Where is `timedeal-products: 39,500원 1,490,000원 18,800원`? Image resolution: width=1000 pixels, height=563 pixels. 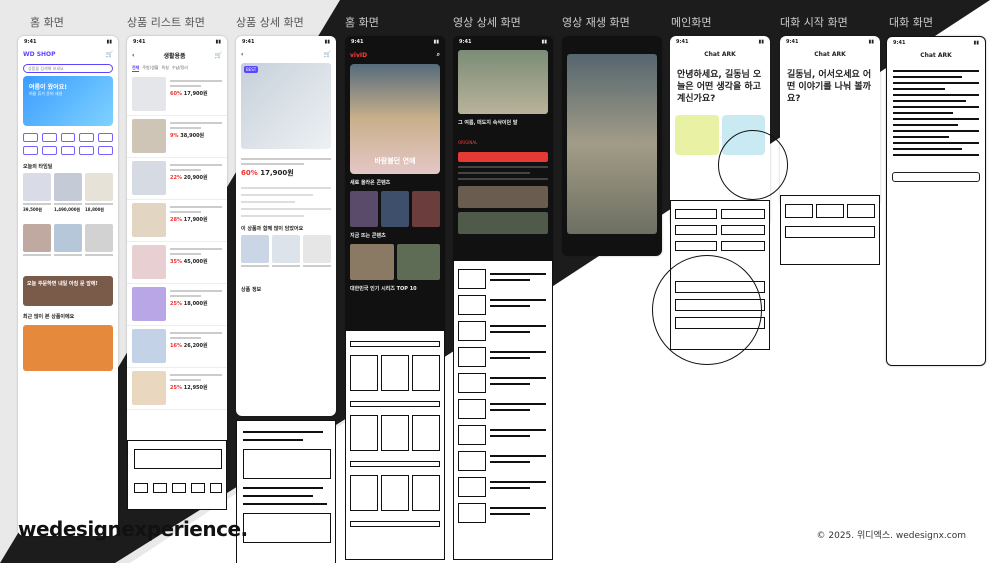 timedeal-products: 39,500원 1,490,000원 18,800원 is located at coordinates (68, 222).